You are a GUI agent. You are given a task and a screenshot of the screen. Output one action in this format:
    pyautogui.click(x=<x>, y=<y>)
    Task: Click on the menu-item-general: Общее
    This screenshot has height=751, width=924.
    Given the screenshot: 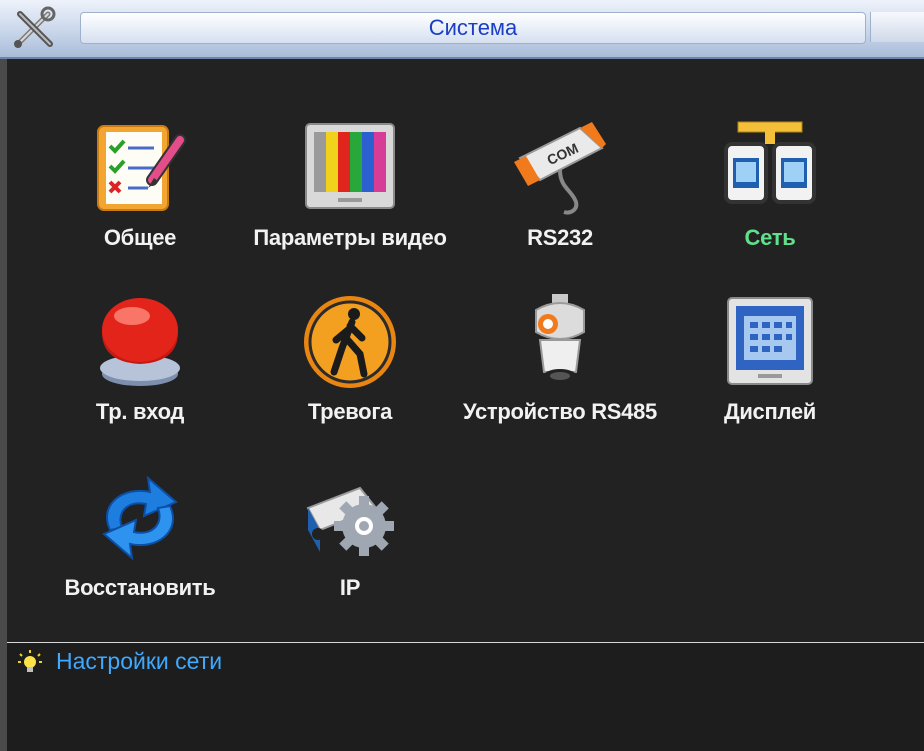 What is the action you would take?
    pyautogui.click(x=140, y=203)
    